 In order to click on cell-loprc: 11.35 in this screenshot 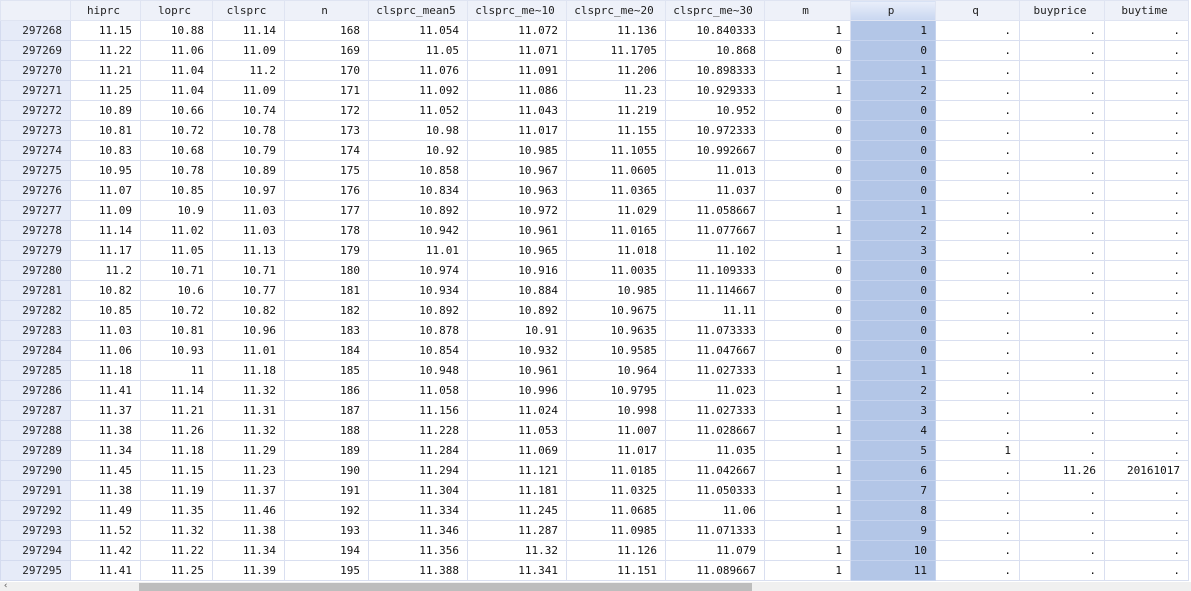, I will do `click(176, 510)`.